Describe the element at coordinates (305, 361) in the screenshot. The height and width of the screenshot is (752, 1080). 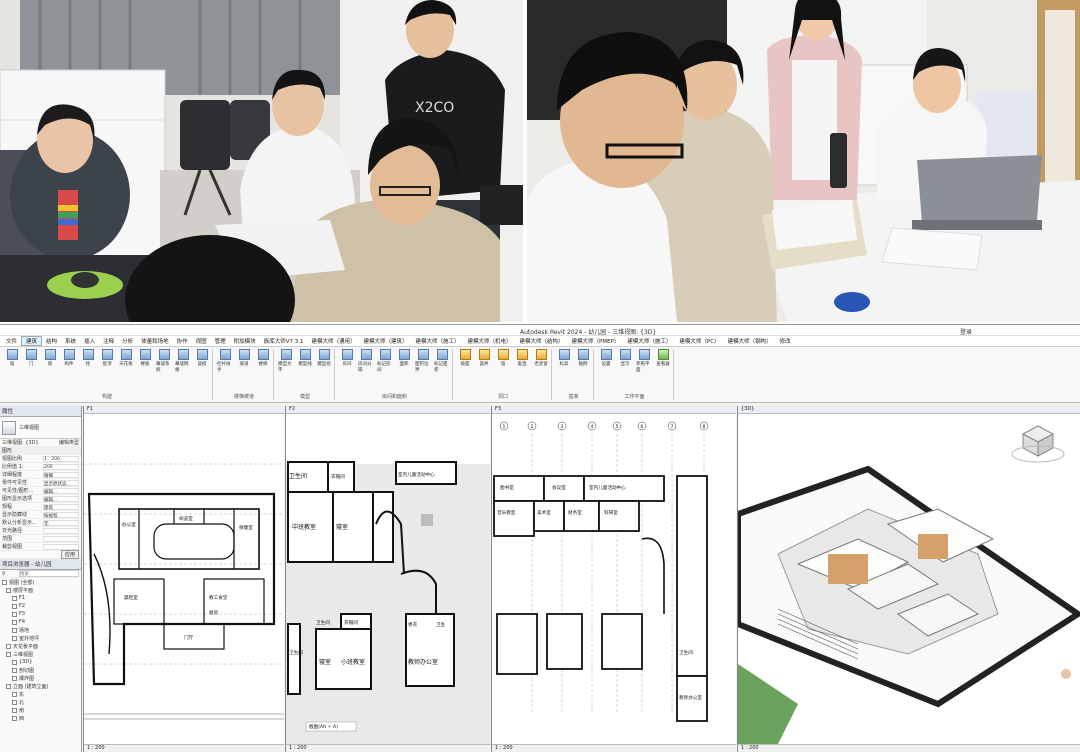
I see `ribbon-button-2-1: 模型线` at that location.